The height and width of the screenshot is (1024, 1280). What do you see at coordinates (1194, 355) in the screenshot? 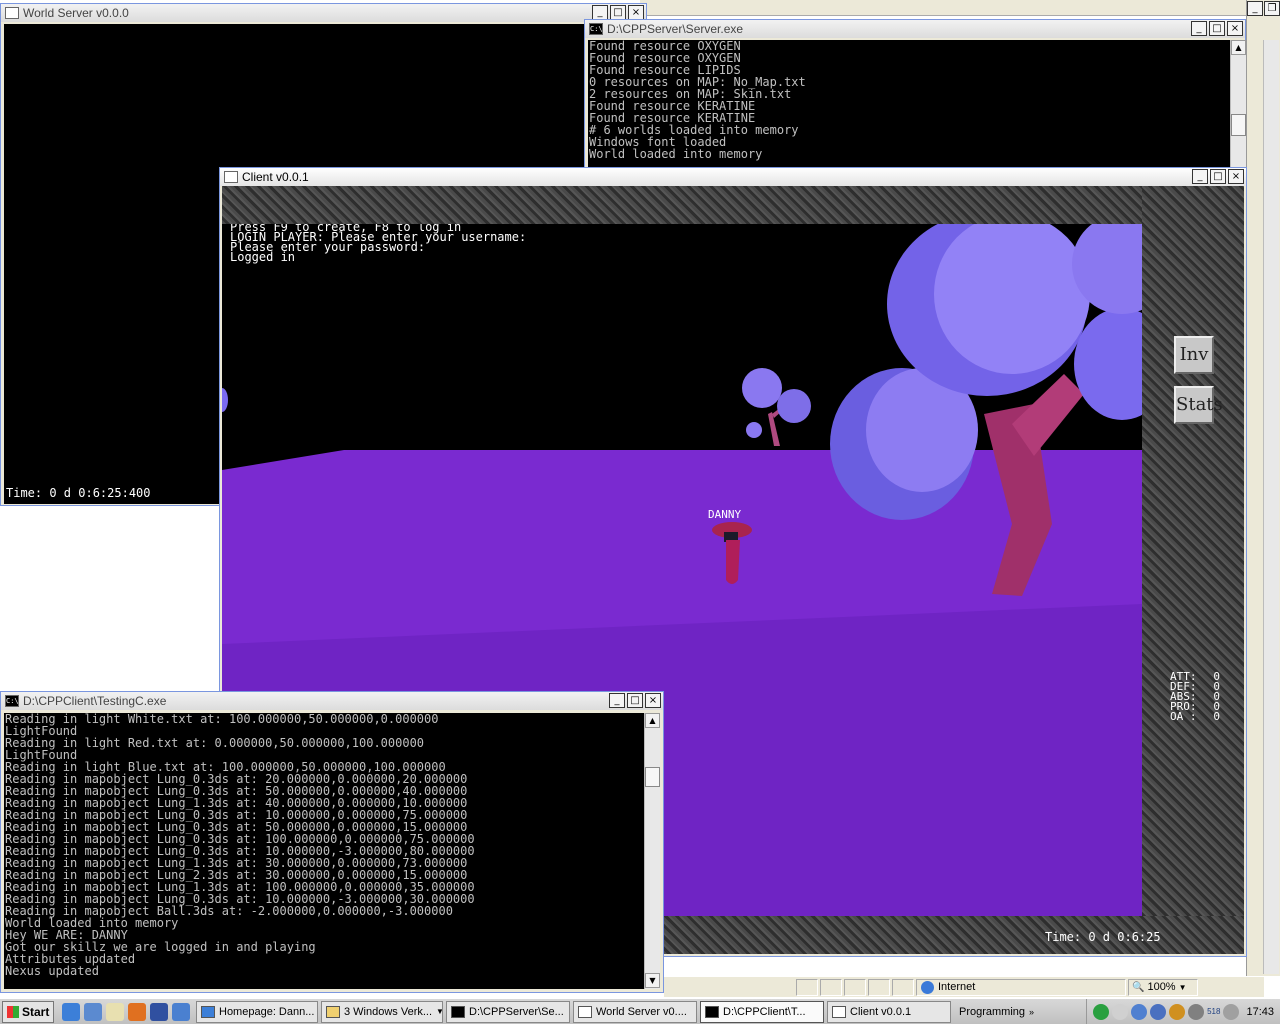
I see `inventory-button: Inv` at bounding box center [1194, 355].